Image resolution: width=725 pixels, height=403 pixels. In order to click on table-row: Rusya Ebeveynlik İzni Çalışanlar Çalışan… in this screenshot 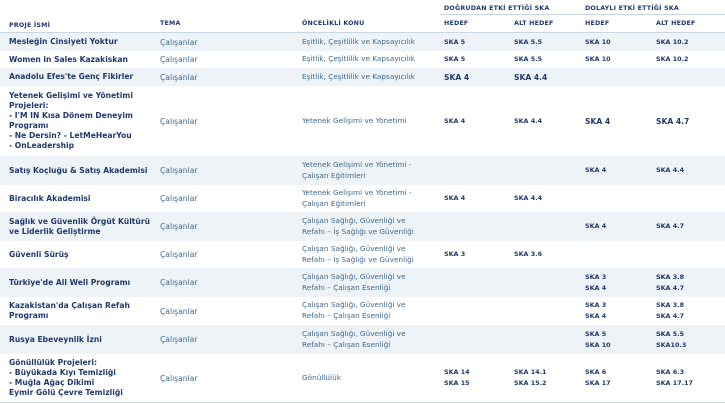, I will do `click(362, 339)`.